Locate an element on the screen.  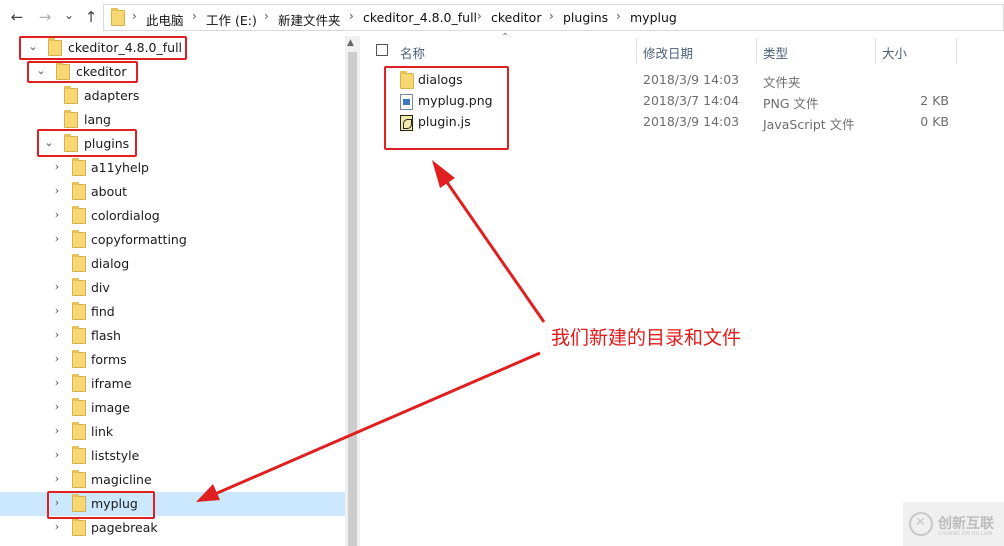
arrow-to-new-files is located at coordinates (489, 241).